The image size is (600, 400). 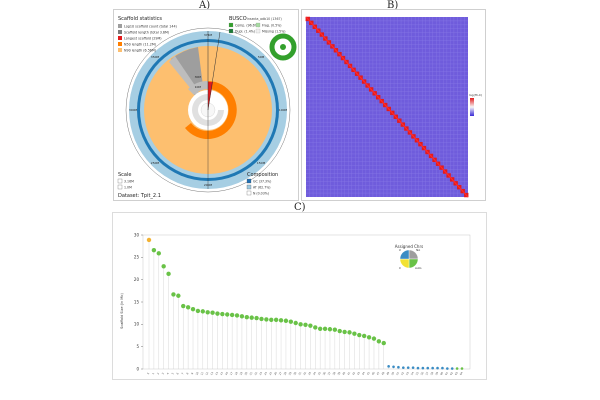 I want to click on stats-item-label: N50 length (11.2M), so click(x=140, y=45).